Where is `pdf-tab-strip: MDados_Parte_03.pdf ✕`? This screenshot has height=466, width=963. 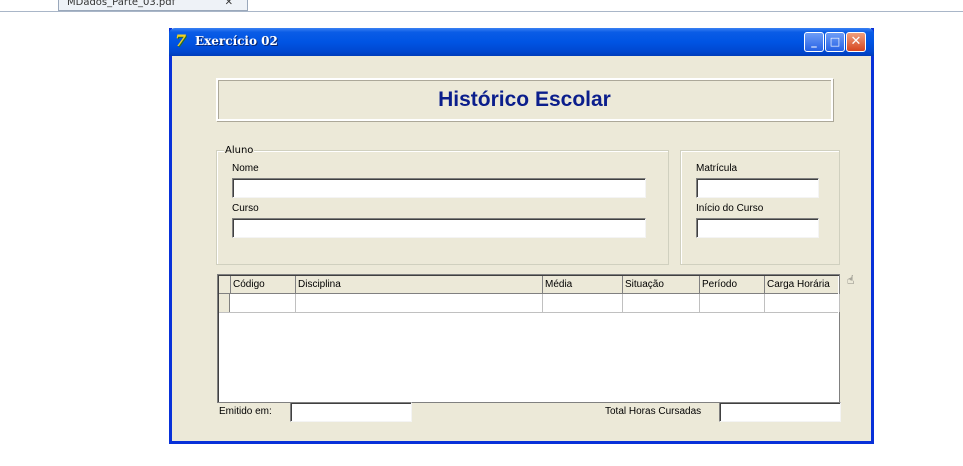 pdf-tab-strip: MDados_Parte_03.pdf ✕ is located at coordinates (481, 6).